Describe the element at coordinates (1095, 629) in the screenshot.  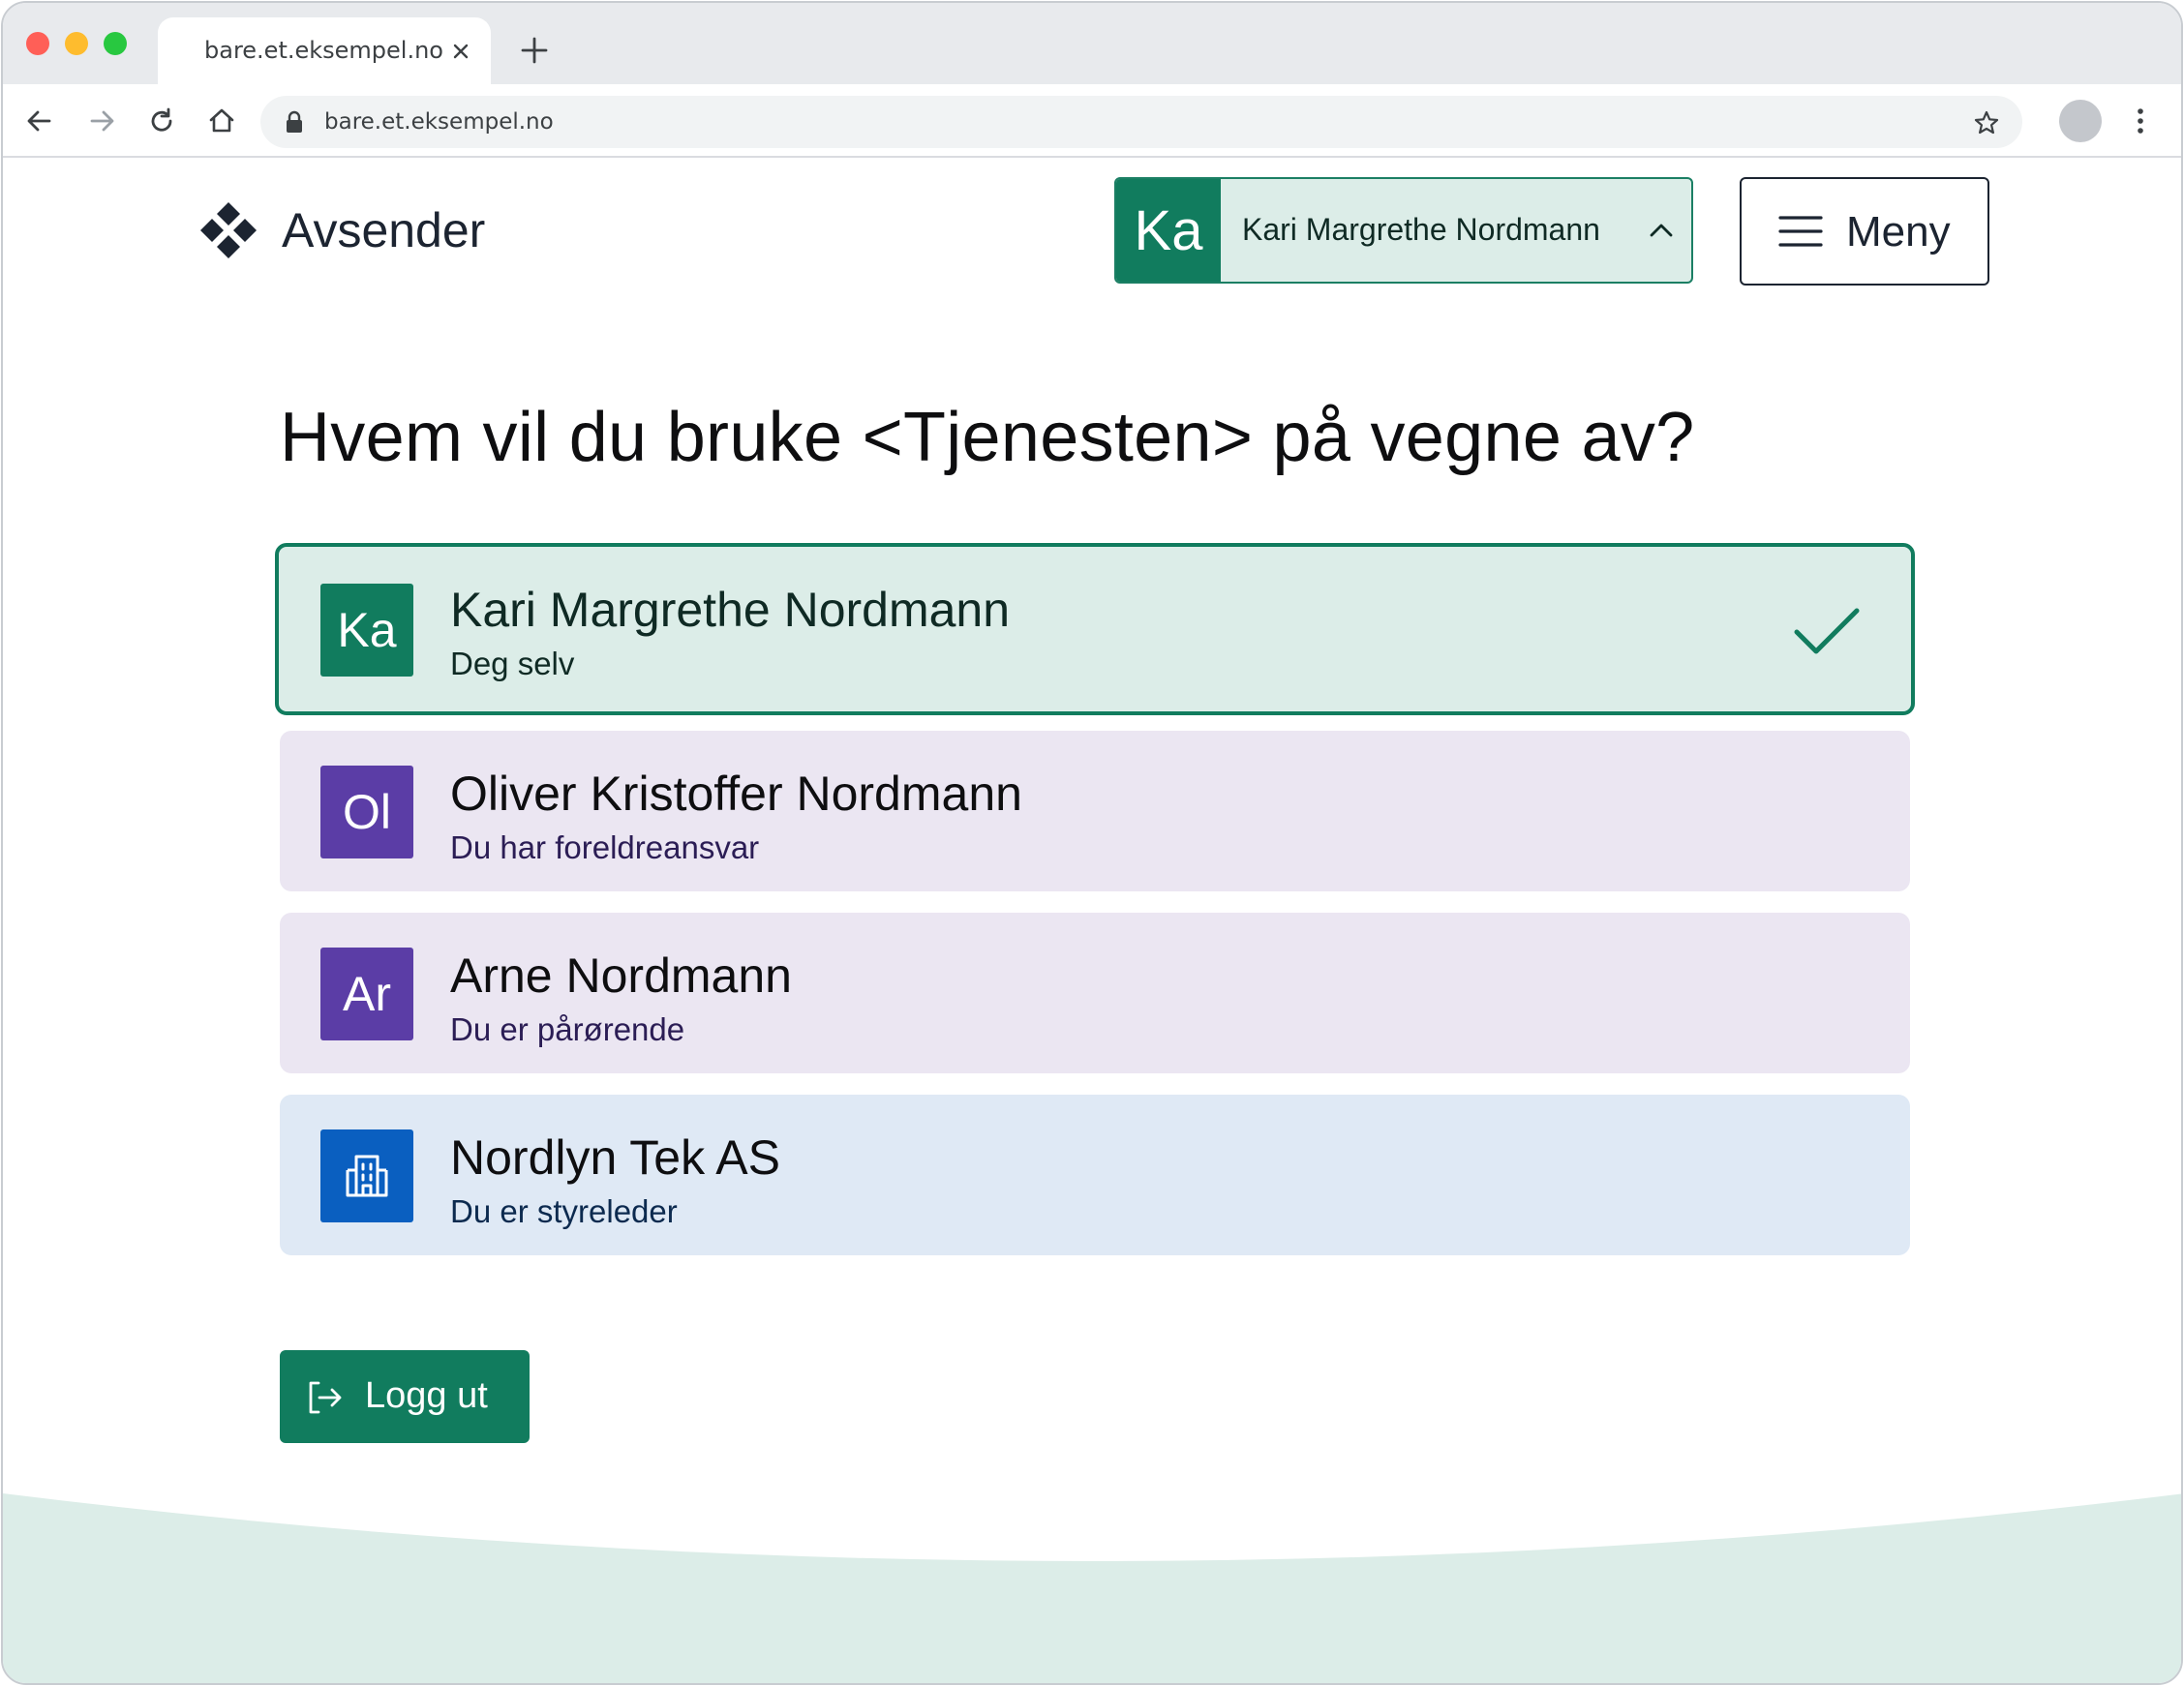
I see `party-option-kari: Ka Kari Margrethe Nordmann Deg selv` at that location.